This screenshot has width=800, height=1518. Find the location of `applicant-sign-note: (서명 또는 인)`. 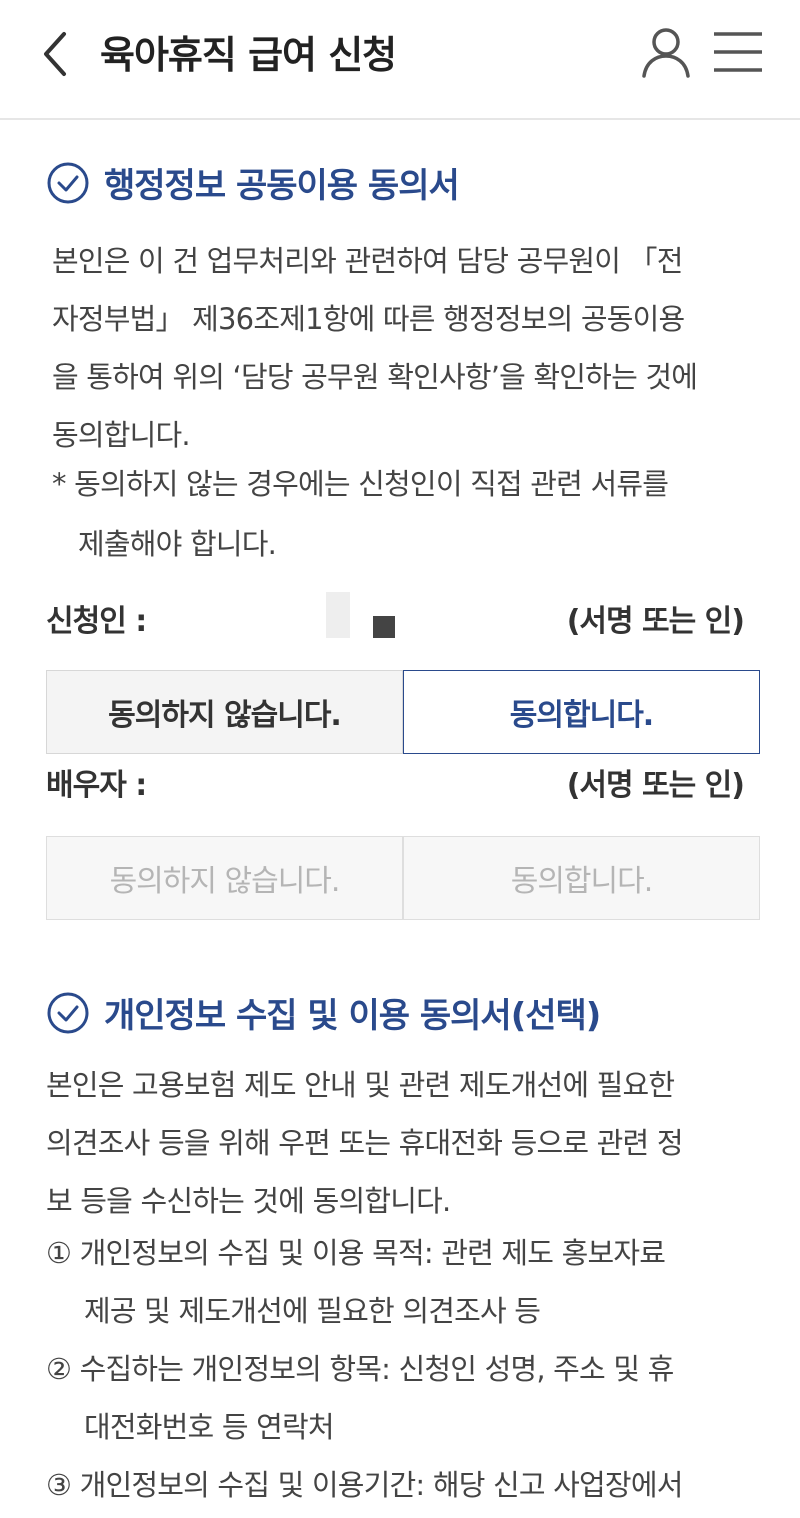

applicant-sign-note: (서명 또는 인) is located at coordinates (655, 621).